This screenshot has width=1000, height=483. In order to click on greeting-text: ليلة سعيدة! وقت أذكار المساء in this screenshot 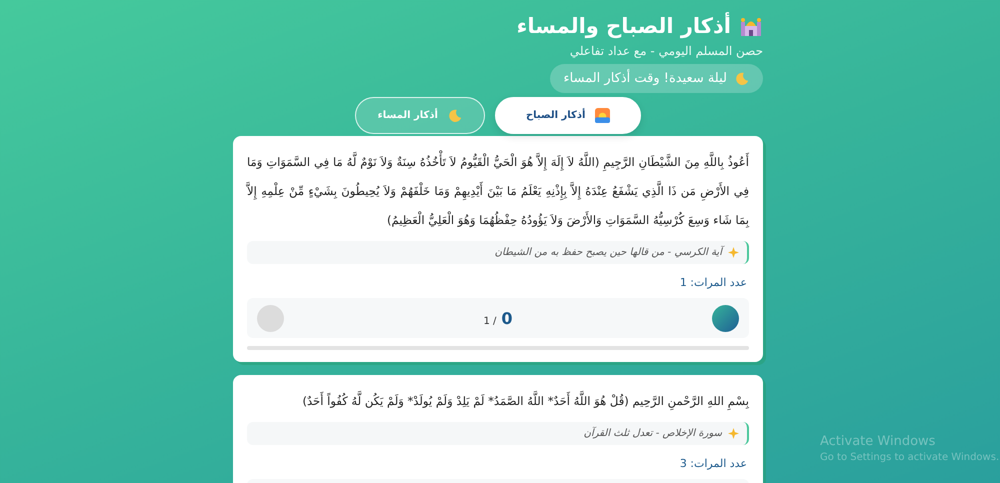, I will do `click(645, 78)`.